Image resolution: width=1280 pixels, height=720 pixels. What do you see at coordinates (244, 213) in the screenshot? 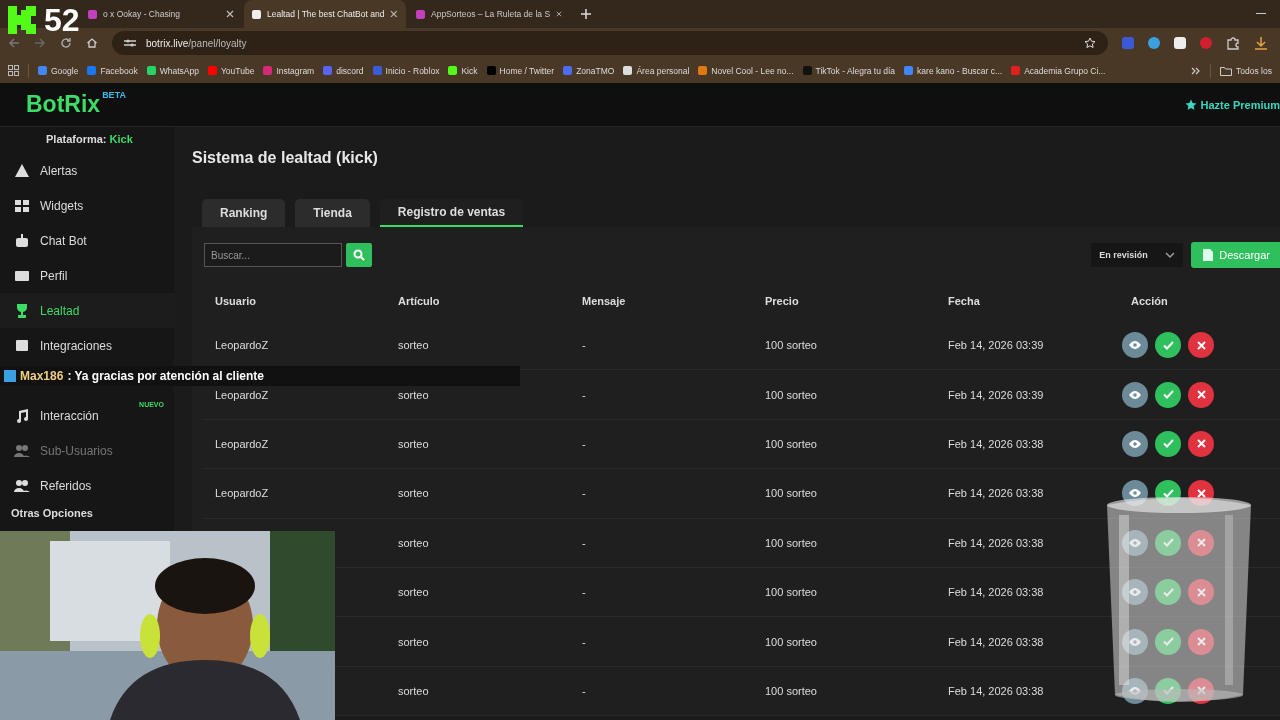
I see `tab: Ranking` at bounding box center [244, 213].